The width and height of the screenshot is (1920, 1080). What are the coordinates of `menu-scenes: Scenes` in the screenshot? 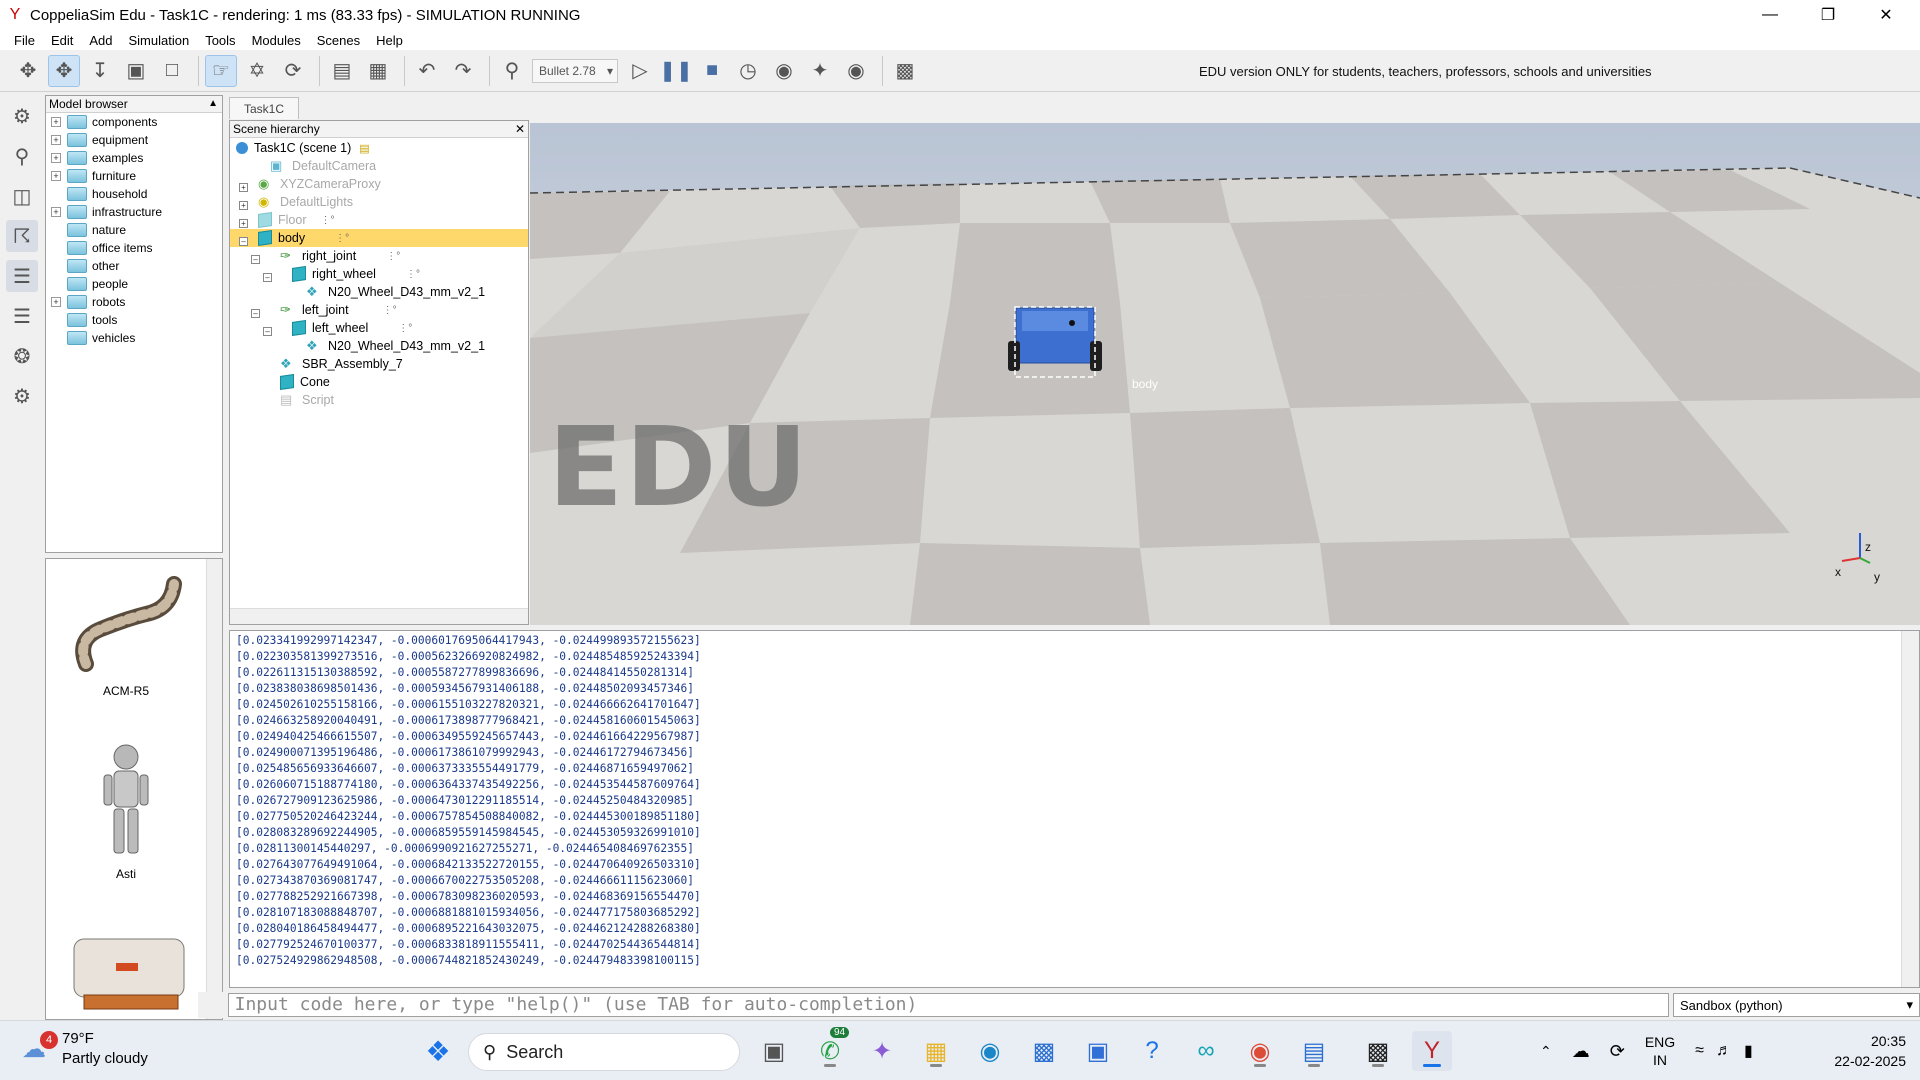 It's located at (338, 40).